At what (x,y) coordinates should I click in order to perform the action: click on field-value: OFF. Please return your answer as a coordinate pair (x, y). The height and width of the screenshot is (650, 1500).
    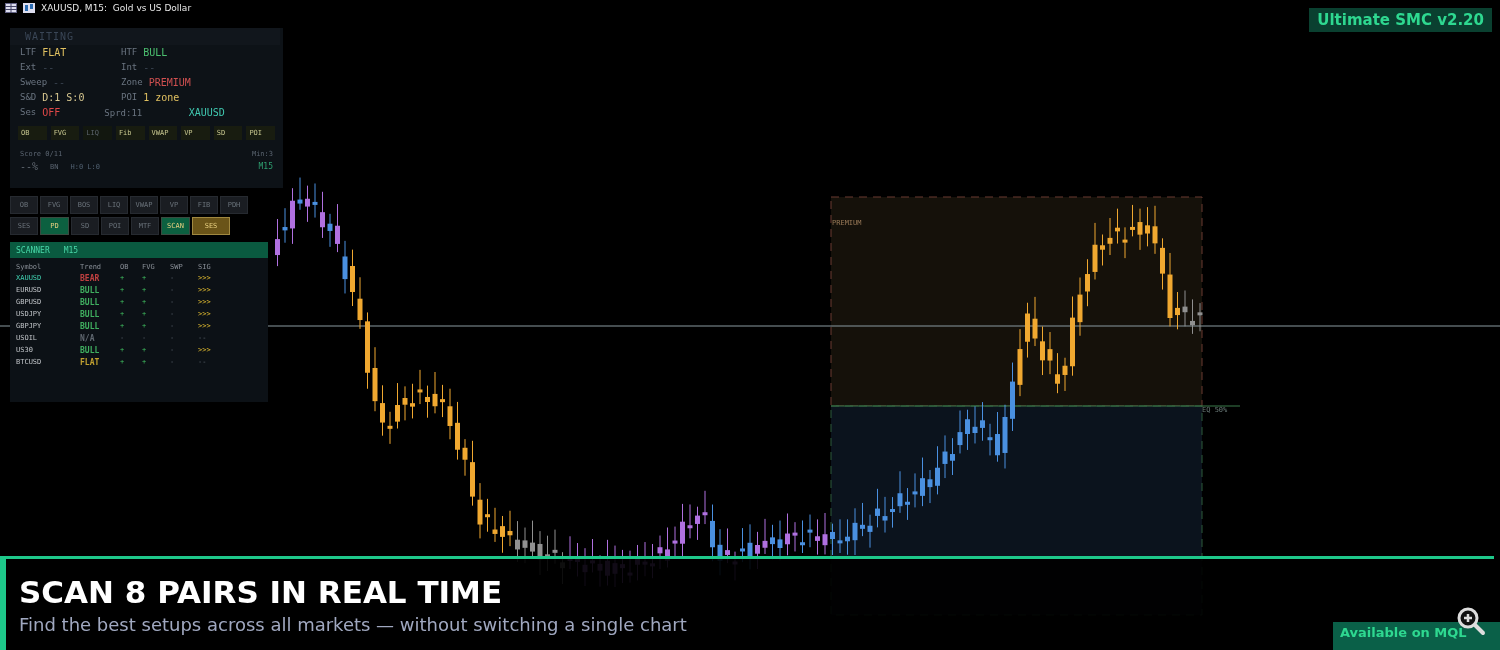
    Looking at the image, I should click on (51, 112).